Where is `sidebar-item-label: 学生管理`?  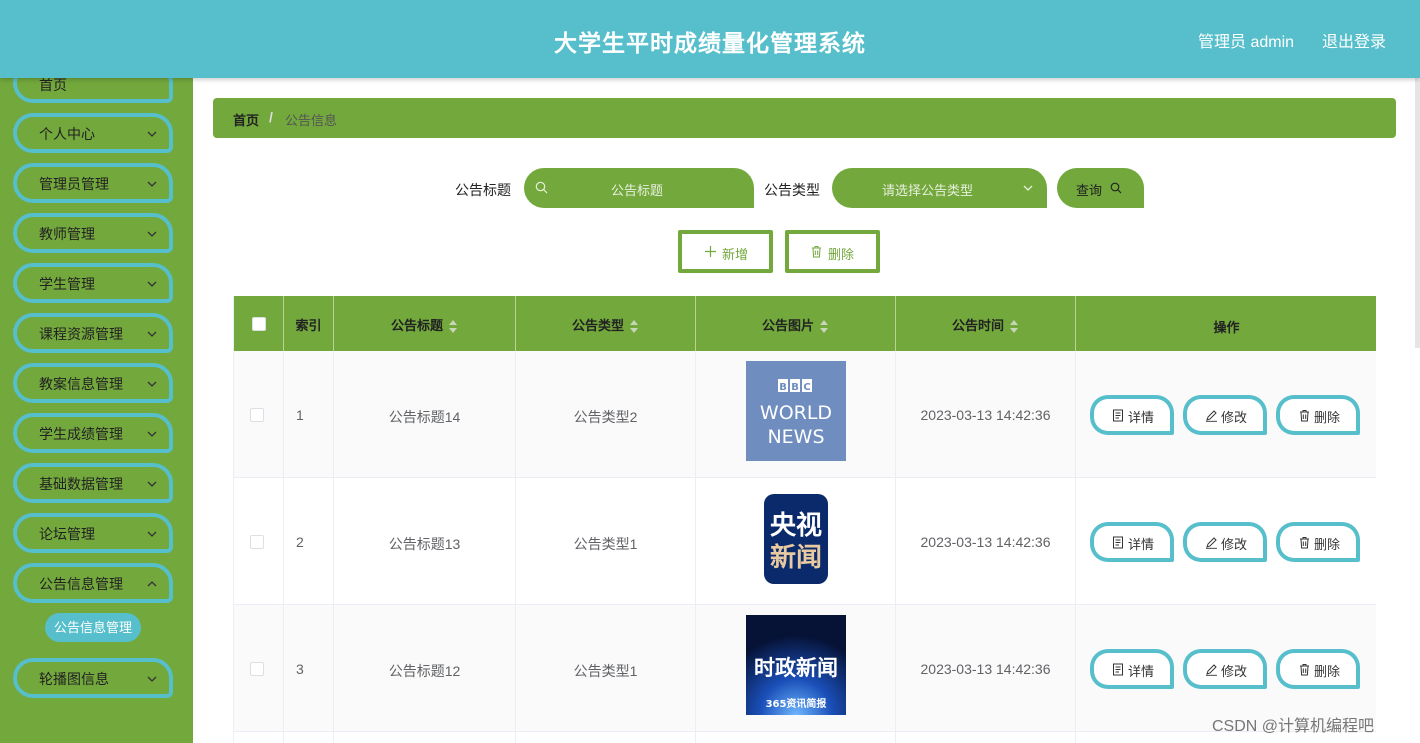 sidebar-item-label: 学生管理 is located at coordinates (67, 284).